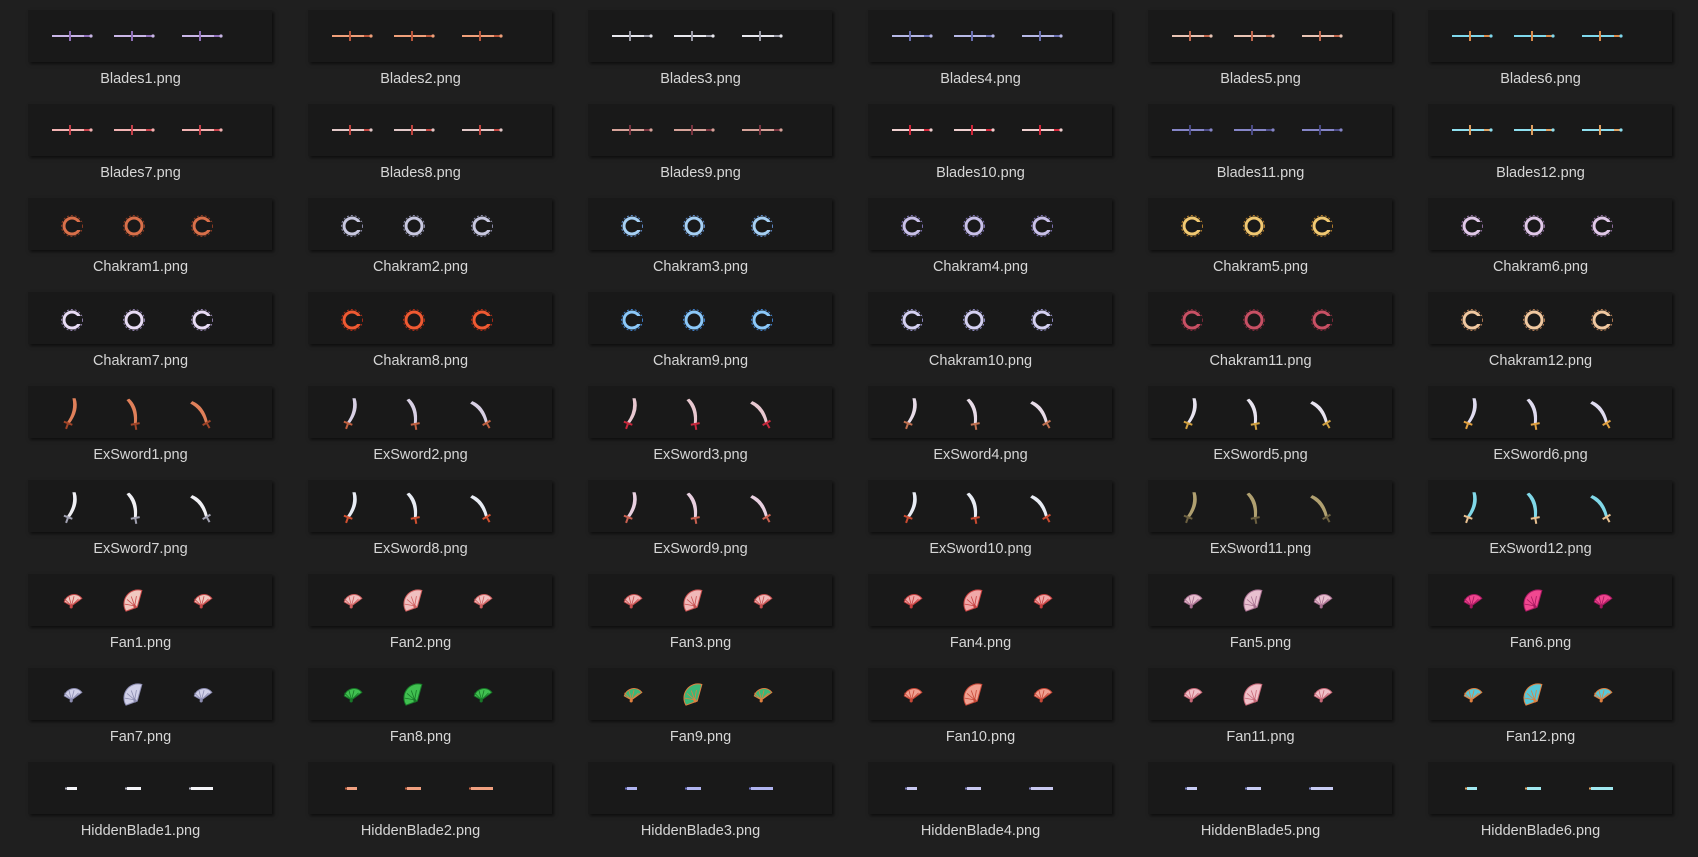 The height and width of the screenshot is (857, 1698). What do you see at coordinates (700, 611) in the screenshot?
I see `file-item-fan3: Fan3.png` at bounding box center [700, 611].